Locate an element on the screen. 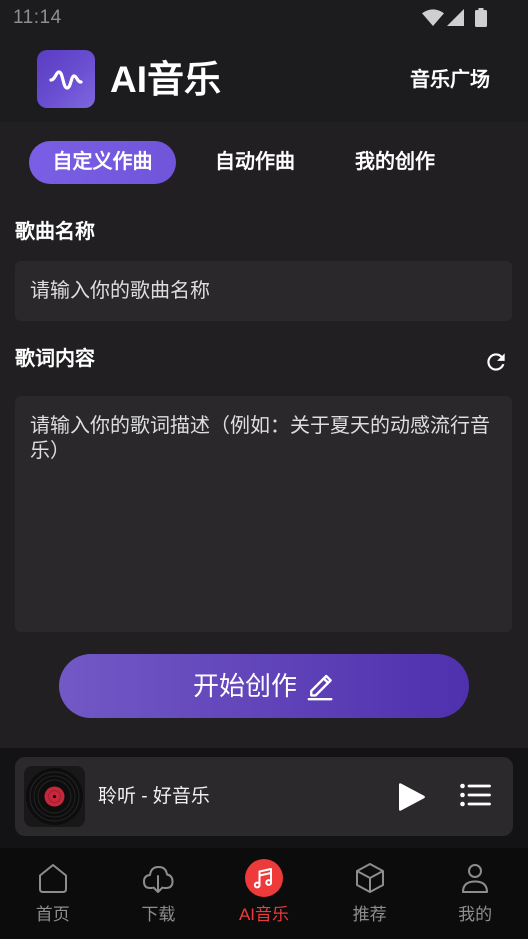 The width and height of the screenshot is (528, 939). person-icon is located at coordinates (475, 878).